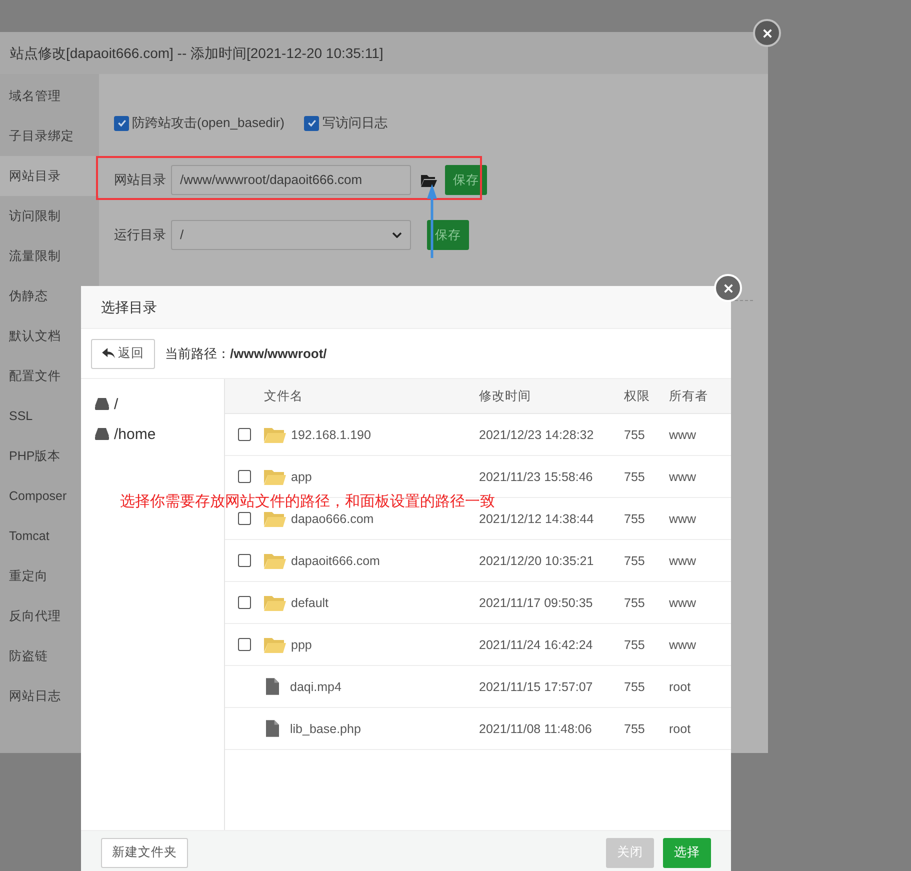  What do you see at coordinates (49, 96) in the screenshot?
I see `sidebar-item: 域名管理` at bounding box center [49, 96].